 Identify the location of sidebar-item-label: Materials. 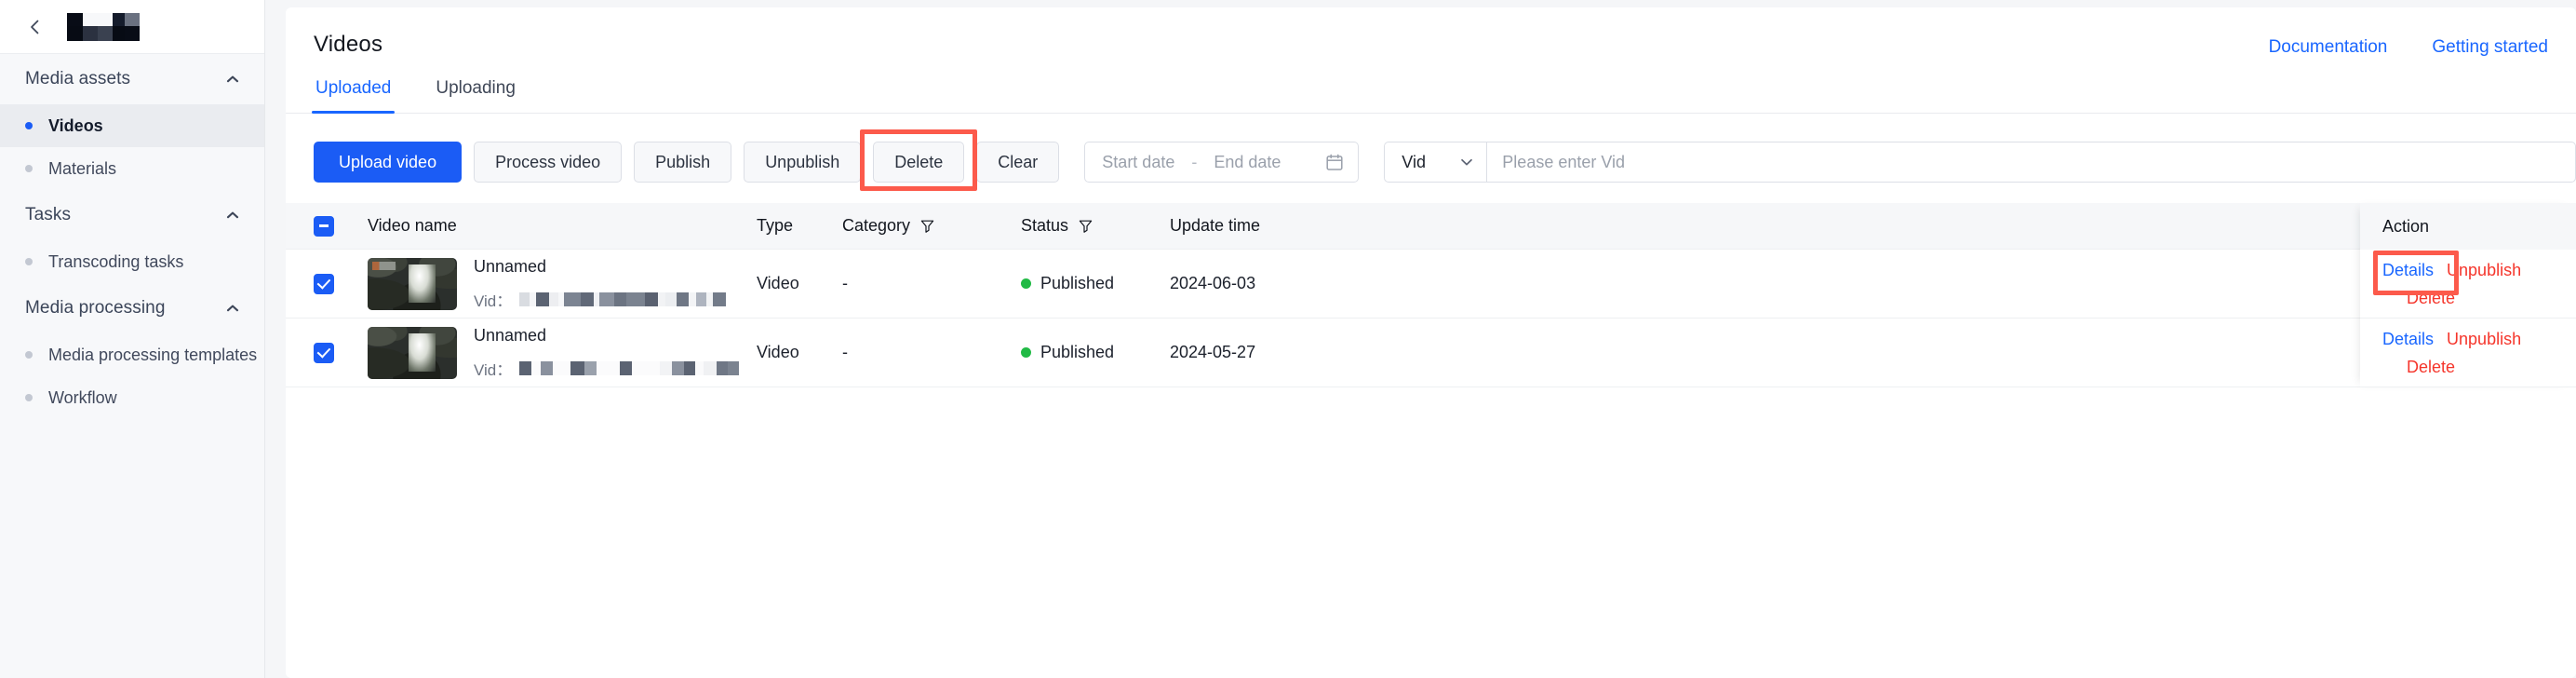
(82, 168).